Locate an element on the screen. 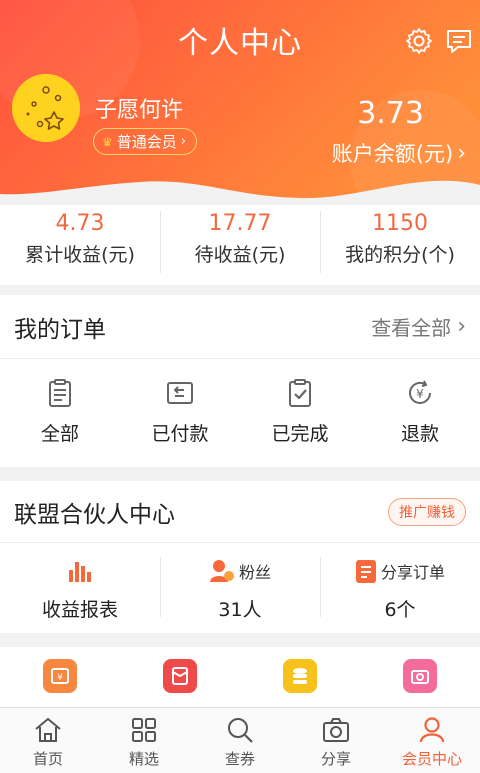 The width and height of the screenshot is (480, 773). share-orders-icon-row: 分享订单 is located at coordinates (400, 571).